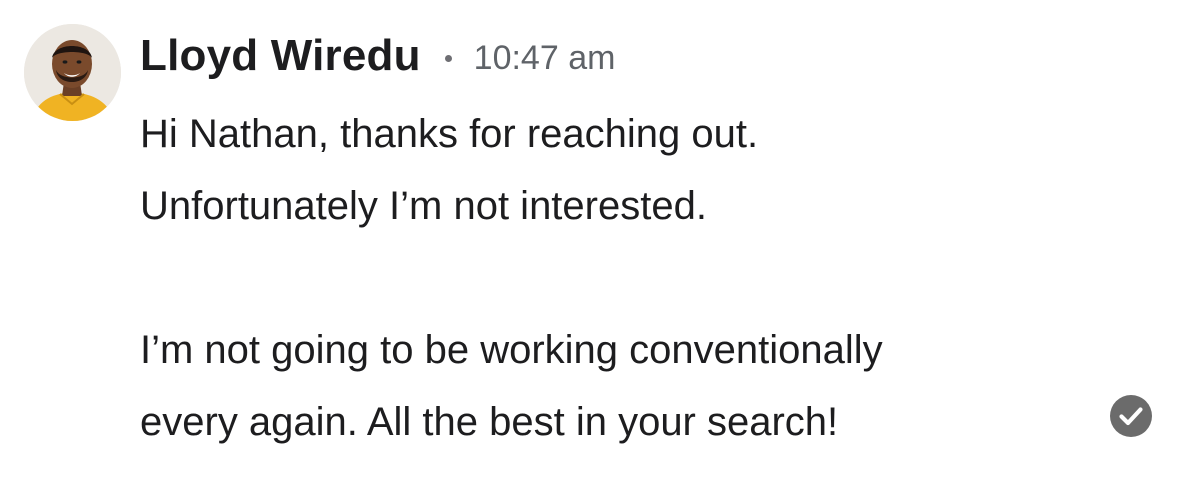 Image resolution: width=1179 pixels, height=501 pixels. What do you see at coordinates (544, 57) in the screenshot?
I see `timestamp: 10:47 am` at bounding box center [544, 57].